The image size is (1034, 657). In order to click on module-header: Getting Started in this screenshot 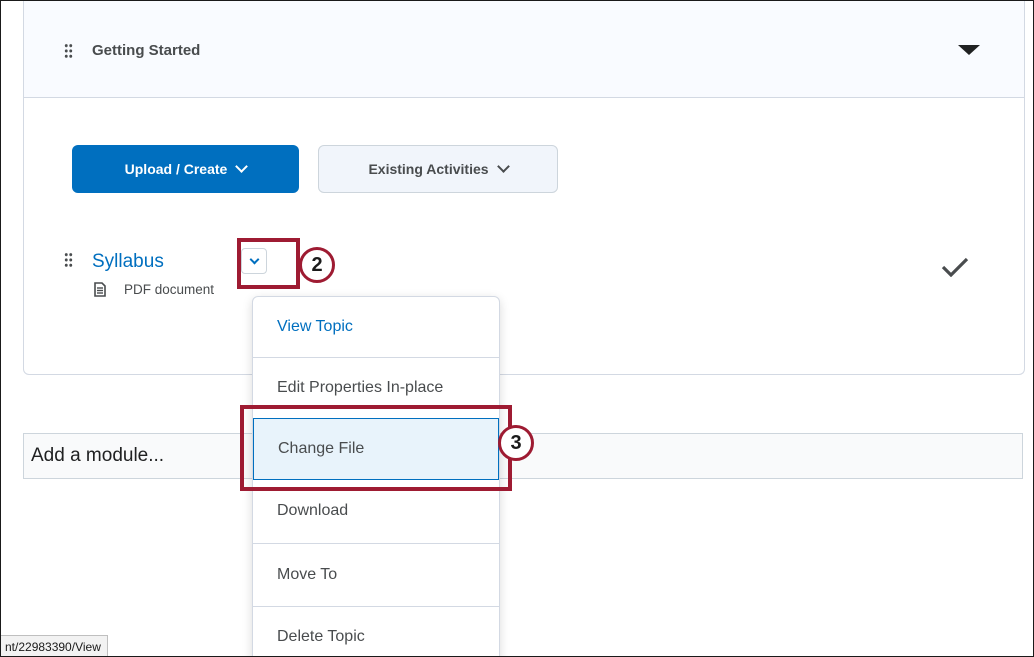, I will do `click(524, 49)`.